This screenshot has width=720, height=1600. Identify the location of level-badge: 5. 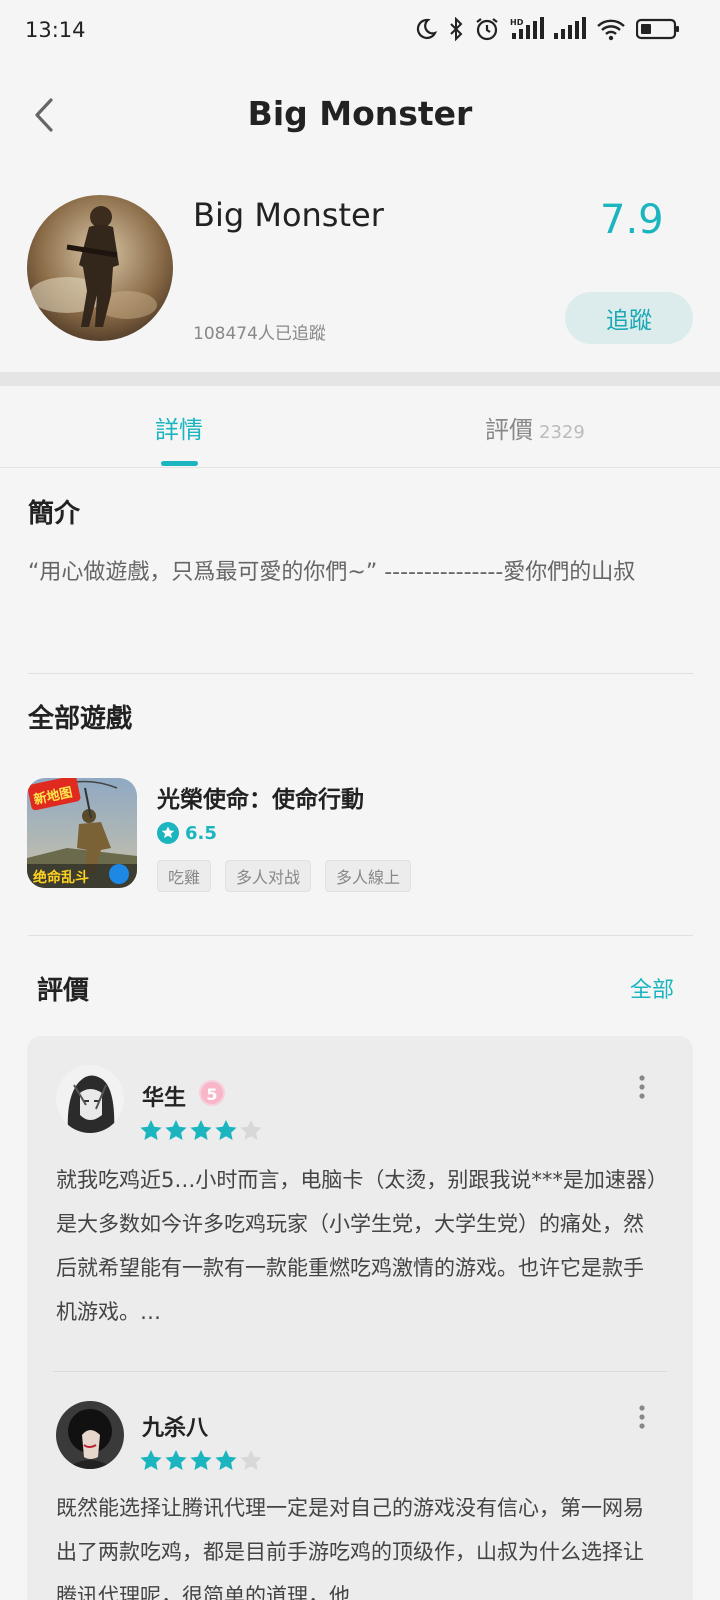
(212, 1093).